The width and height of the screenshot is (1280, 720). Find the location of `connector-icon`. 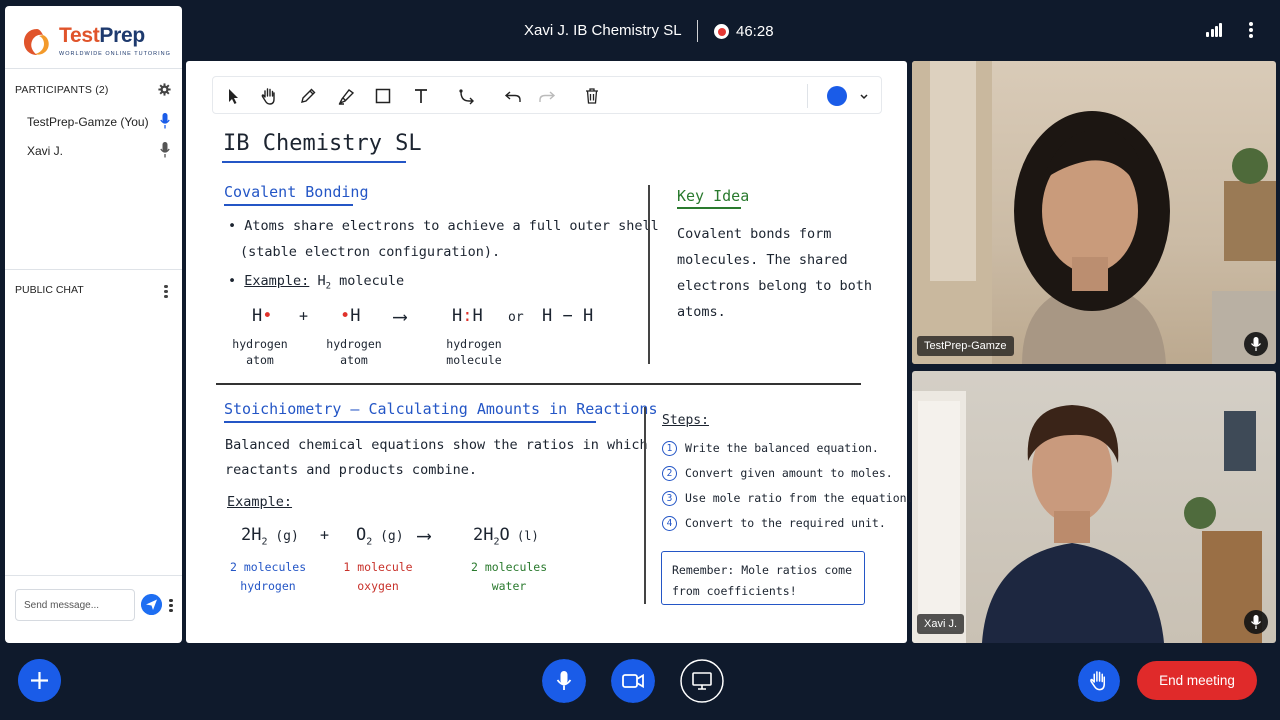

connector-icon is located at coordinates (467, 96).